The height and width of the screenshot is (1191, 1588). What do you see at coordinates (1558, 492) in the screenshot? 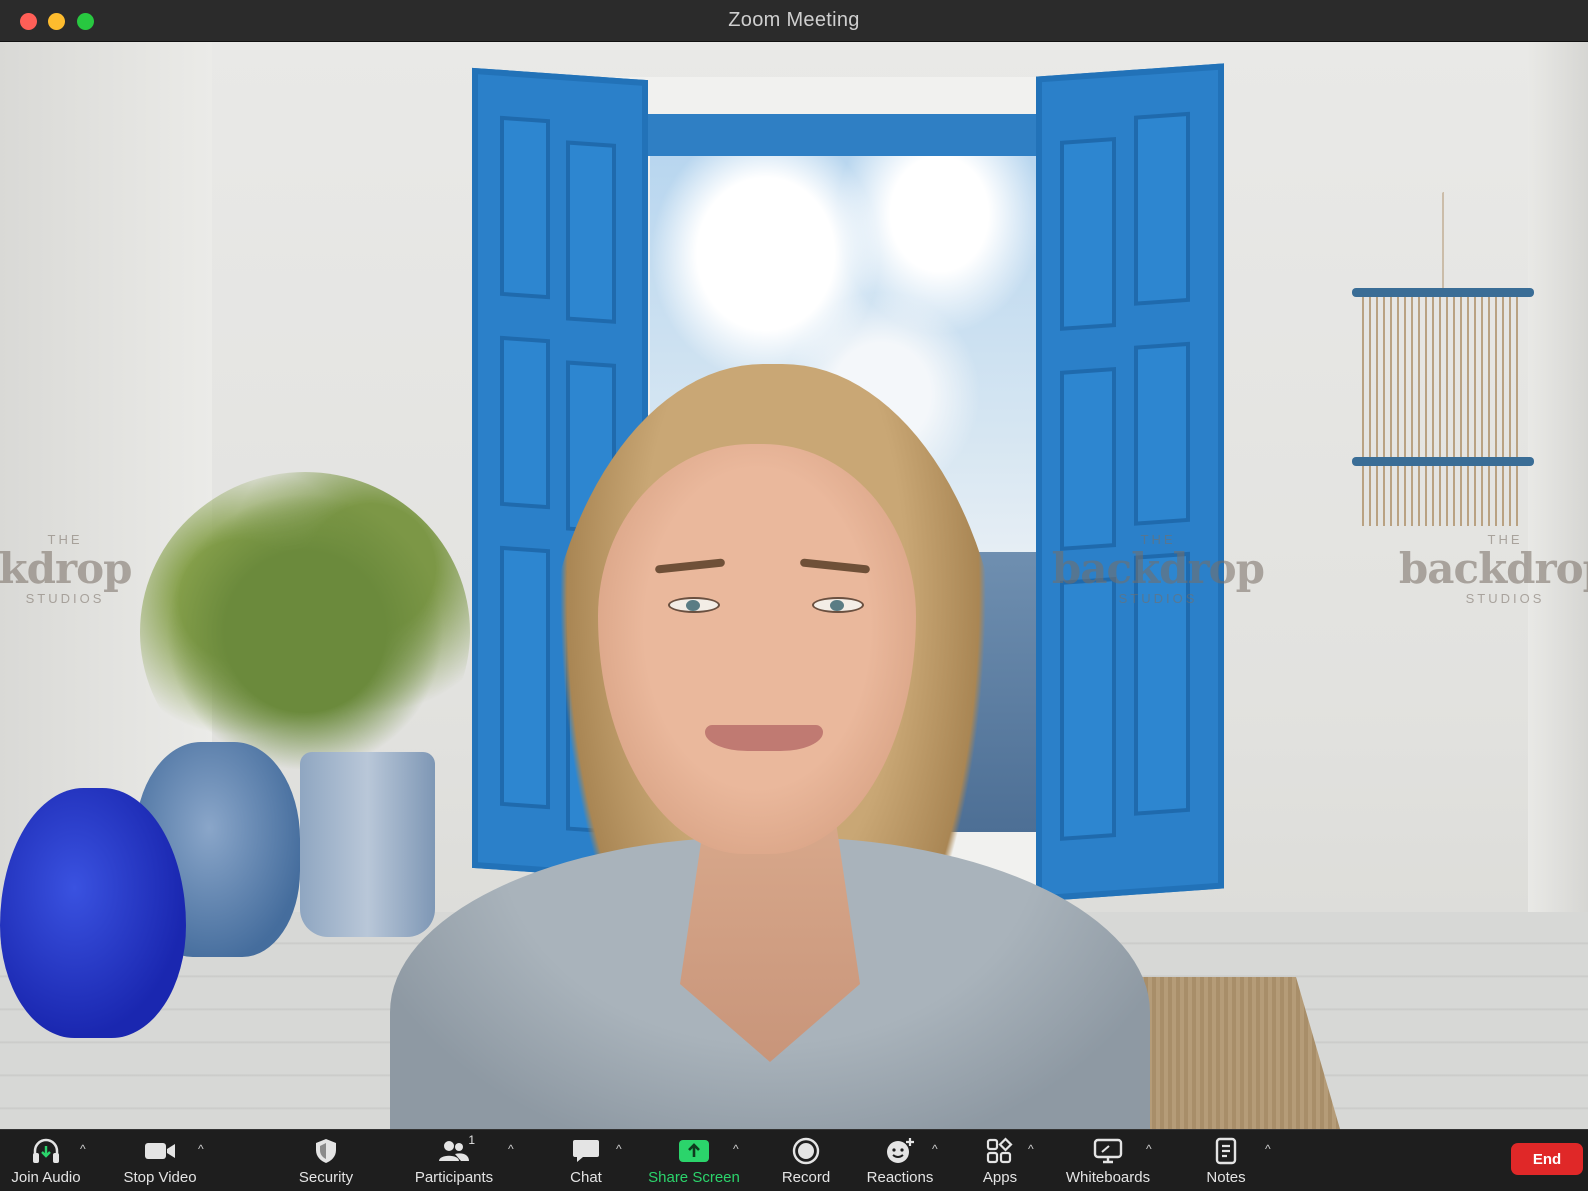
I see `right-wall` at bounding box center [1558, 492].